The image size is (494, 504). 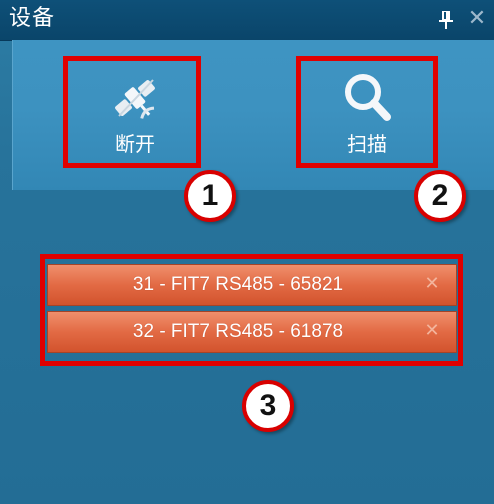 What do you see at coordinates (268, 406) in the screenshot?
I see `annotation-marker-3: 3` at bounding box center [268, 406].